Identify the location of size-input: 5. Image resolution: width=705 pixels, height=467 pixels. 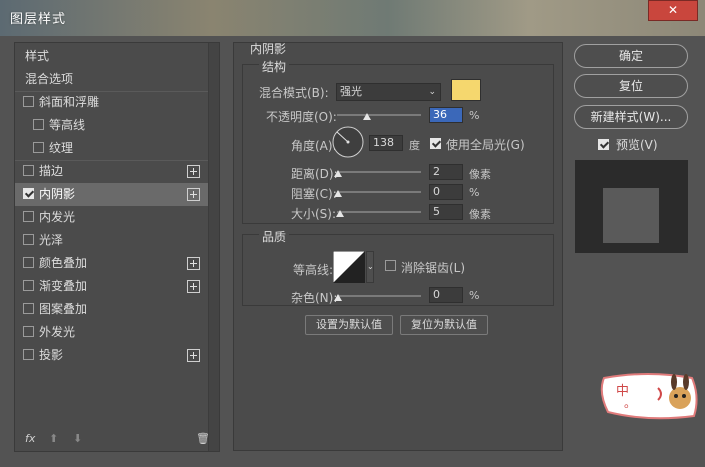
(446, 212).